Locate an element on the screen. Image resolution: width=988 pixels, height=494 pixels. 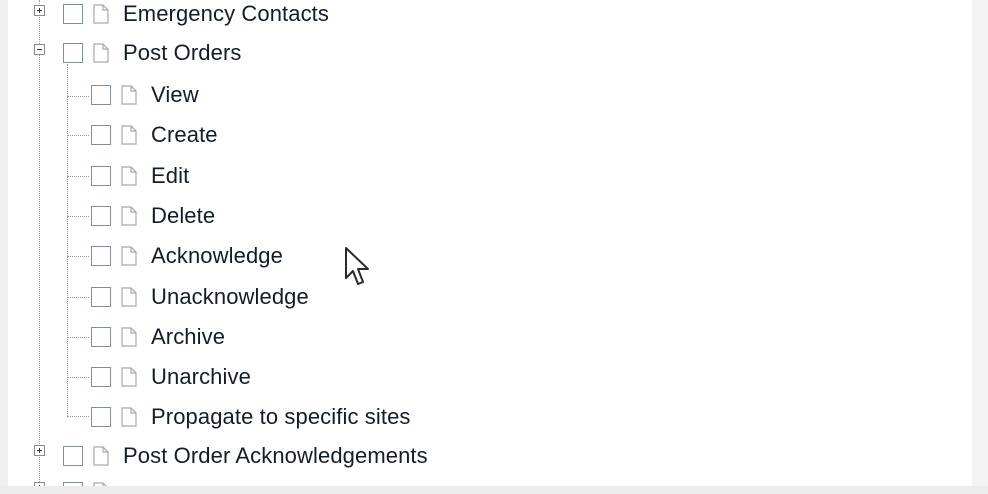
tree-node-label: Unarchive is located at coordinates (201, 377).